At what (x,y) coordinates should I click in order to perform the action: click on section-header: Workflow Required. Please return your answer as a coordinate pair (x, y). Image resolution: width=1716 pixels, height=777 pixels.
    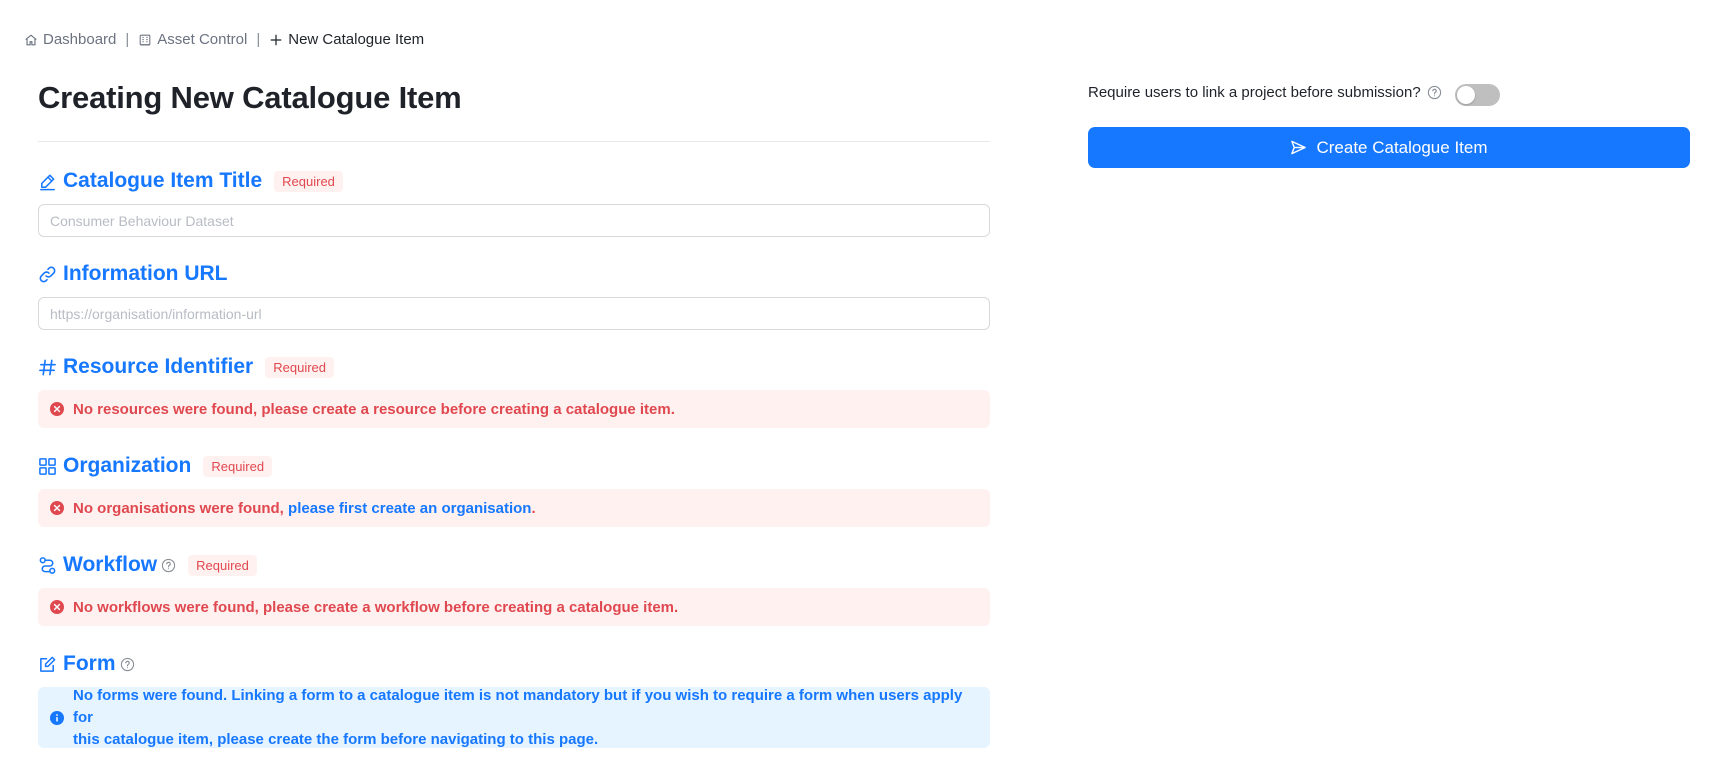
    Looking at the image, I should click on (514, 565).